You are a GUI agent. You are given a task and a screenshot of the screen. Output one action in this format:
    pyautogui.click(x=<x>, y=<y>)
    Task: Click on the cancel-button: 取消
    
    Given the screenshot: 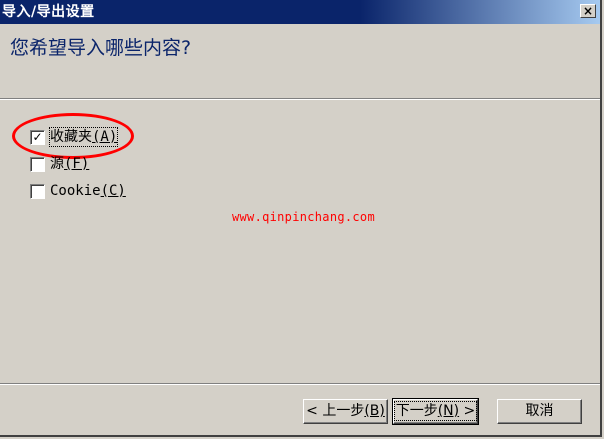 What is the action you would take?
    pyautogui.click(x=539, y=411)
    